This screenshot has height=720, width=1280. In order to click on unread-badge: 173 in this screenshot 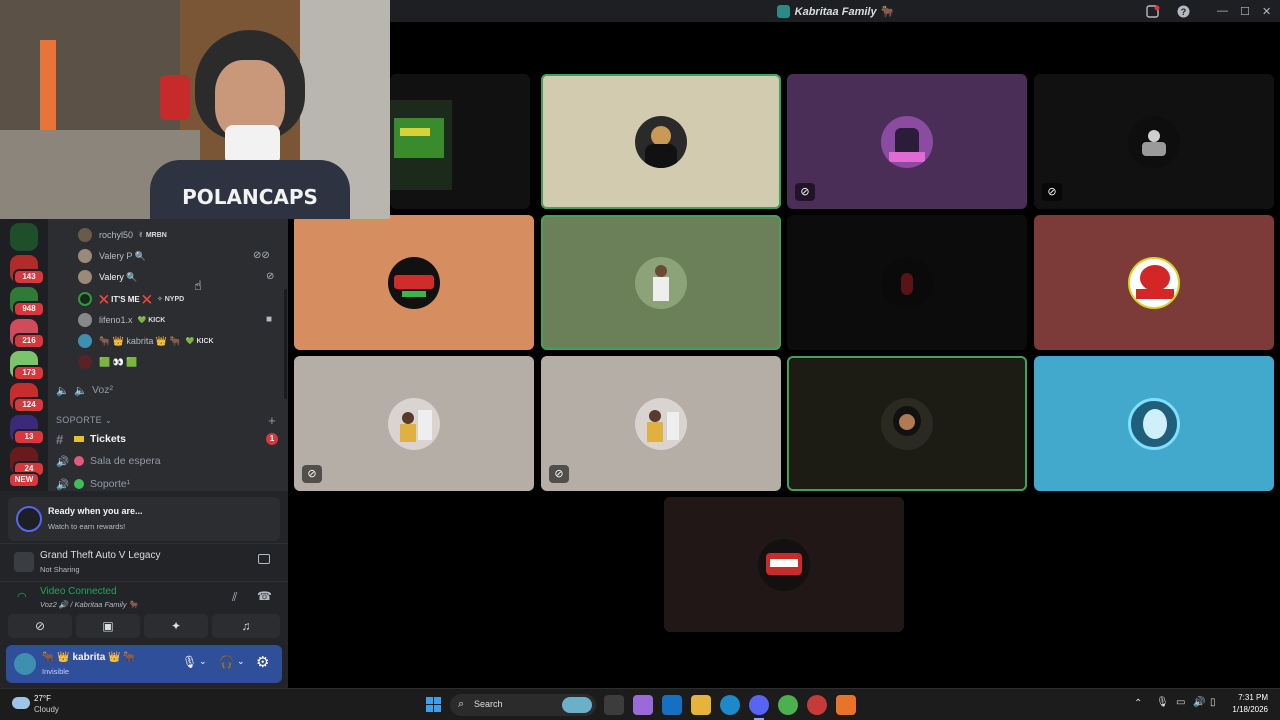, I will do `click(29, 373)`.